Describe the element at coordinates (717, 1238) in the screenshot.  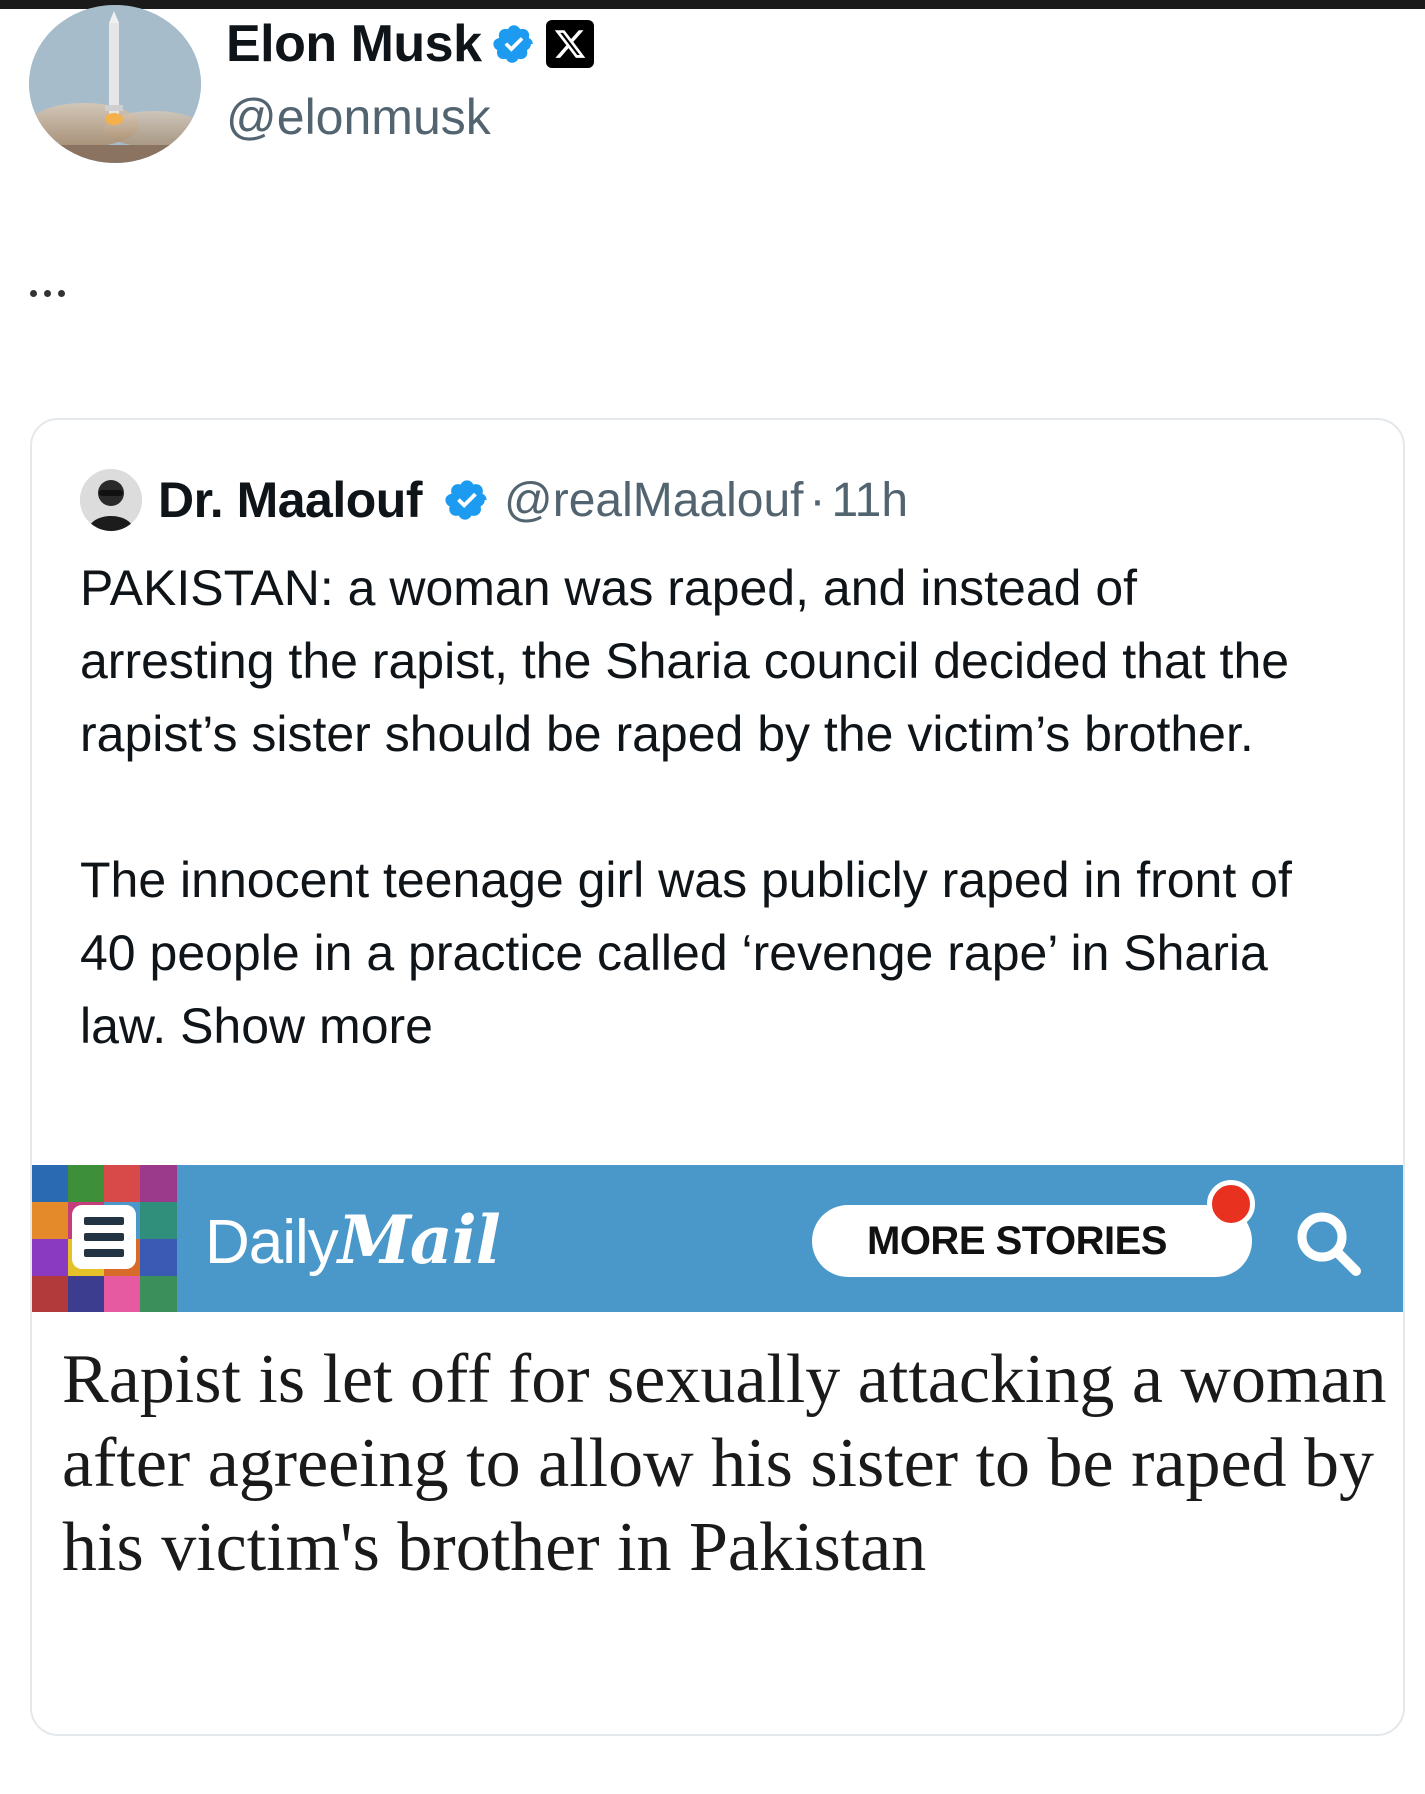
I see `daily-mail-banner: Daily Mail MORE STORIES` at that location.